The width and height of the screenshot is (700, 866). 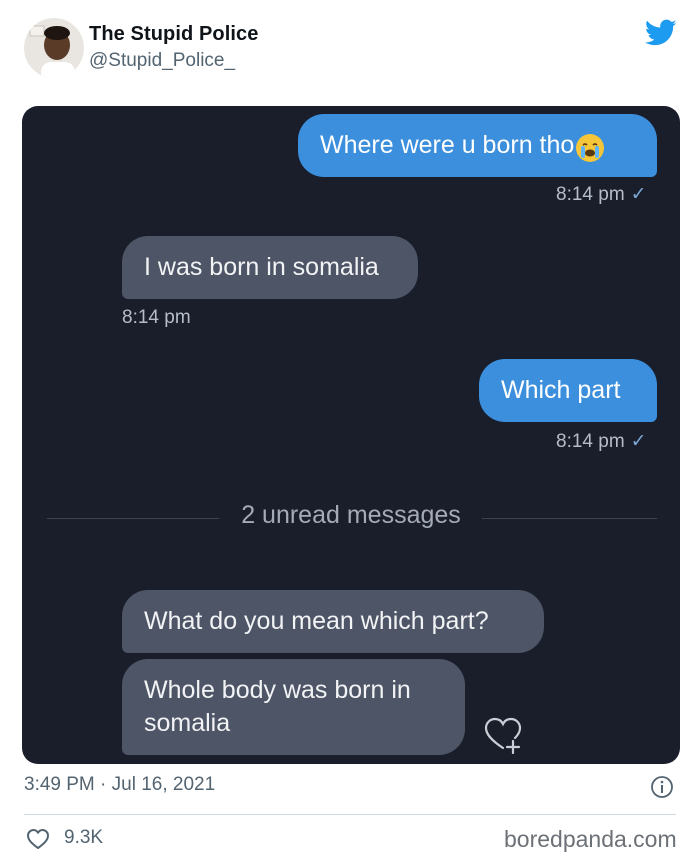 What do you see at coordinates (590, 147) in the screenshot?
I see `crying-face-emoji-icon` at bounding box center [590, 147].